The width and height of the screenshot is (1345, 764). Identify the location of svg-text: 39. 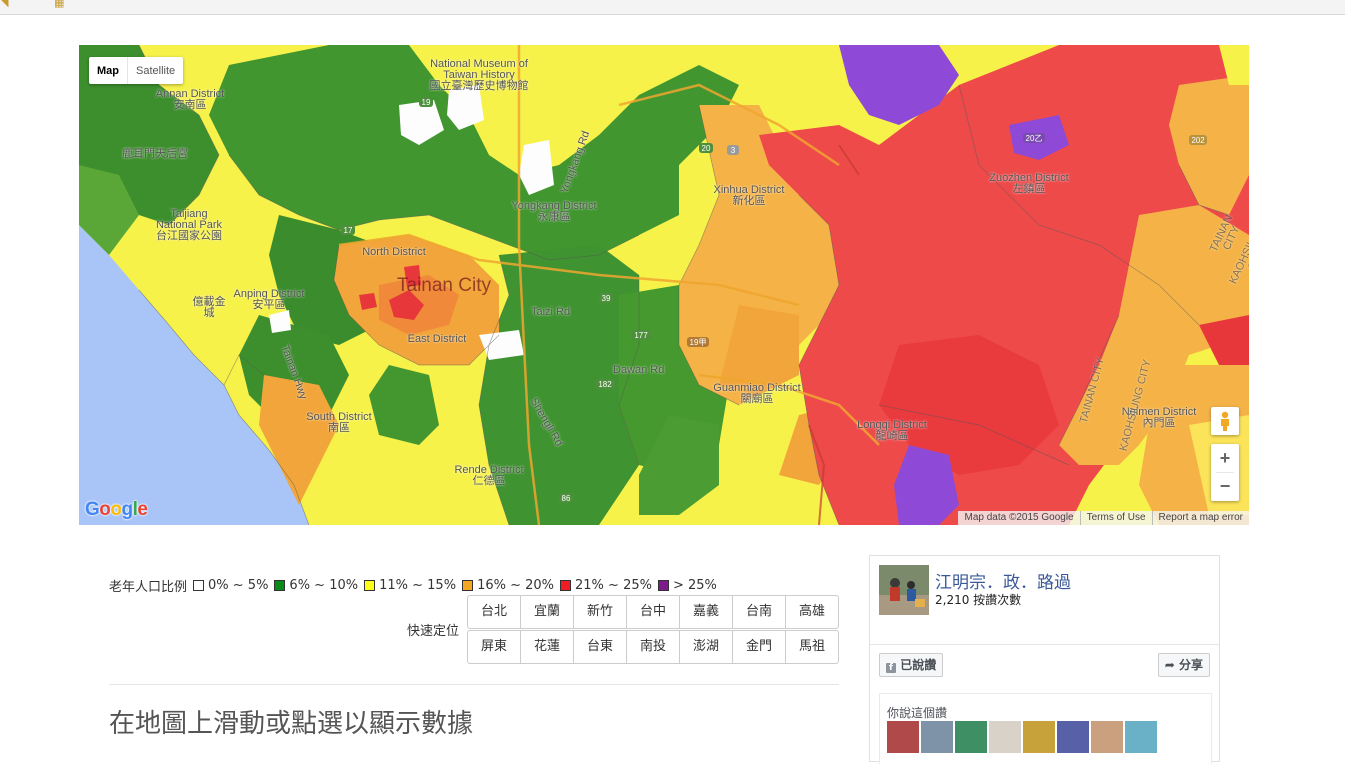
(606, 298).